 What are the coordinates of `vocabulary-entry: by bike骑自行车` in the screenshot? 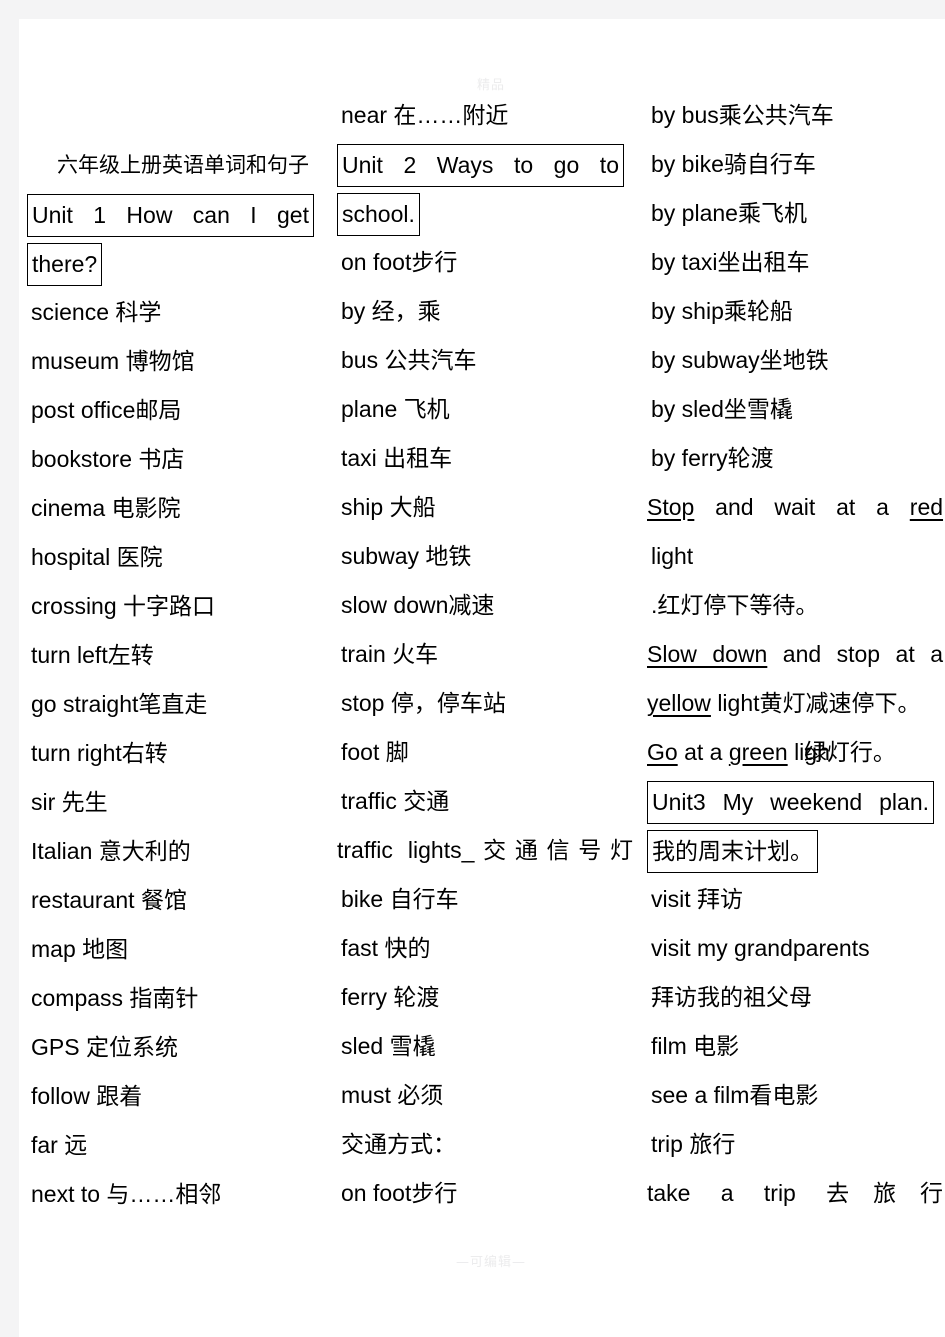 It's located at (796, 164).